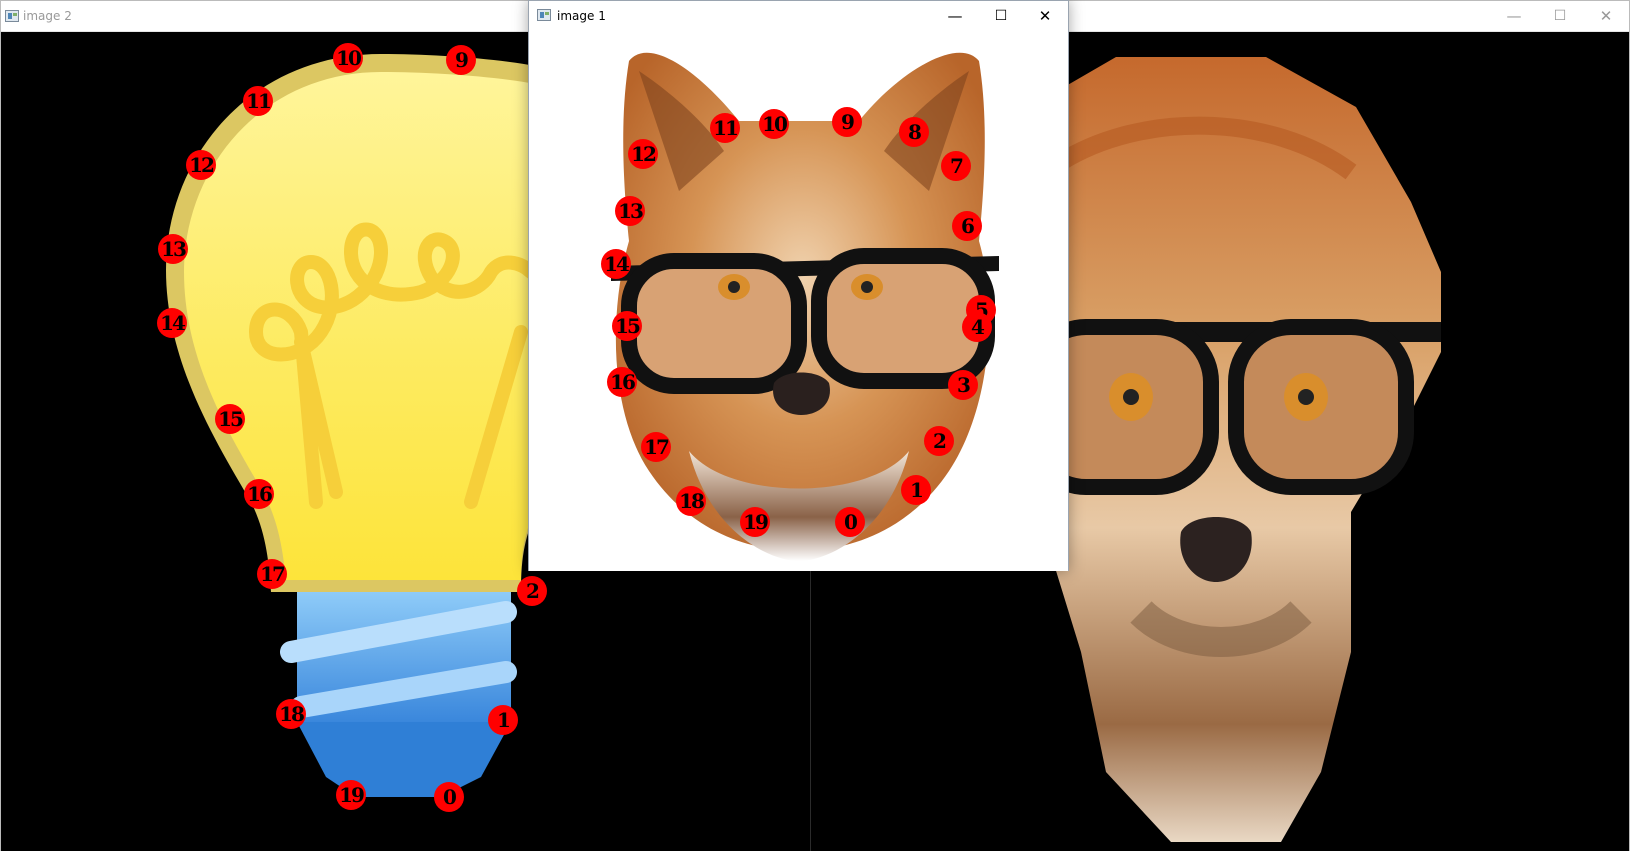  I want to click on image2-title: image 2, so click(47, 16).